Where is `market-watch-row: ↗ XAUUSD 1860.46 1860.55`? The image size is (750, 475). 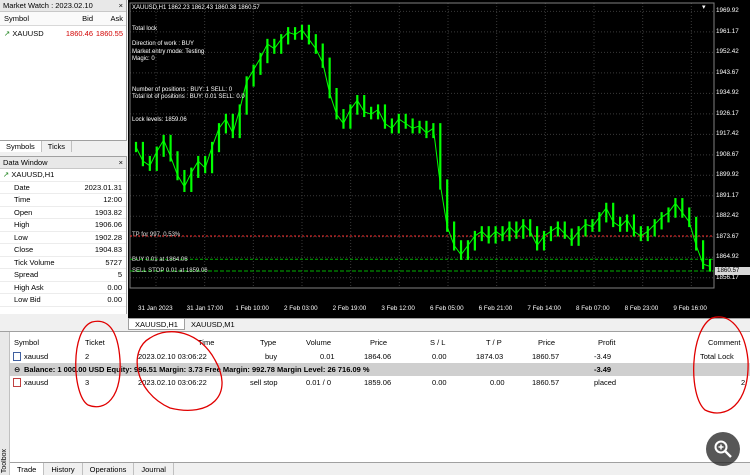 market-watch-row: ↗ XAUUSD 1860.46 1860.55 is located at coordinates (63, 33).